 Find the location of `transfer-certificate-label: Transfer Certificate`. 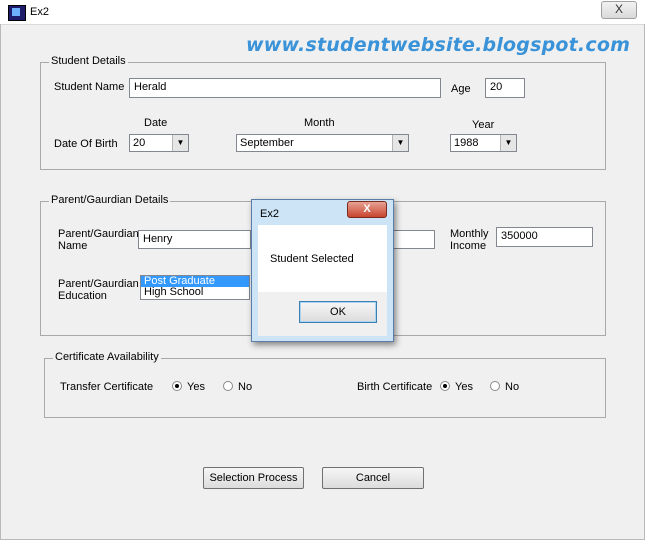

transfer-certificate-label: Transfer Certificate is located at coordinates (107, 387).